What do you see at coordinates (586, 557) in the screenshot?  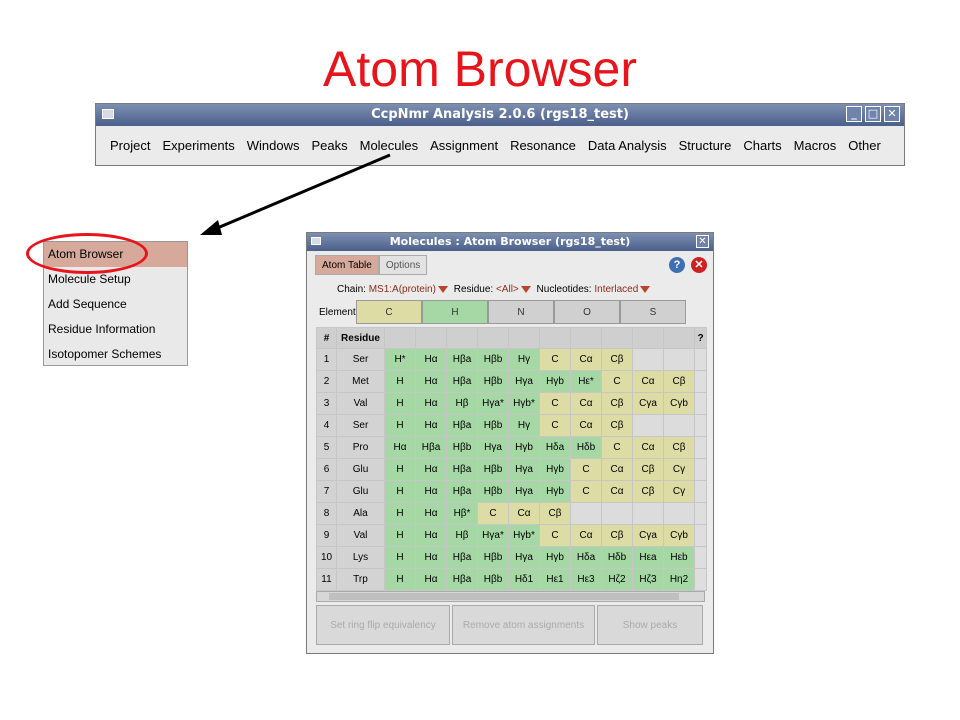 I see `atom-cell: Hδa` at bounding box center [586, 557].